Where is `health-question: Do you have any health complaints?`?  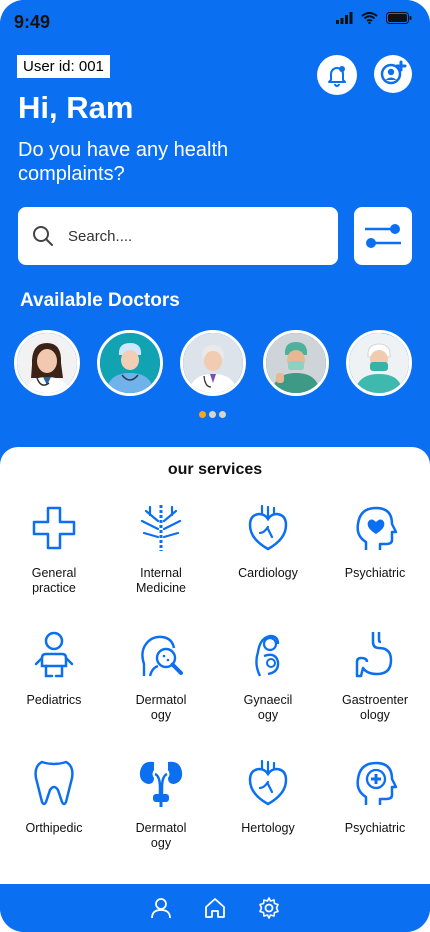 health-question: Do you have any health complaints? is located at coordinates (123, 162).